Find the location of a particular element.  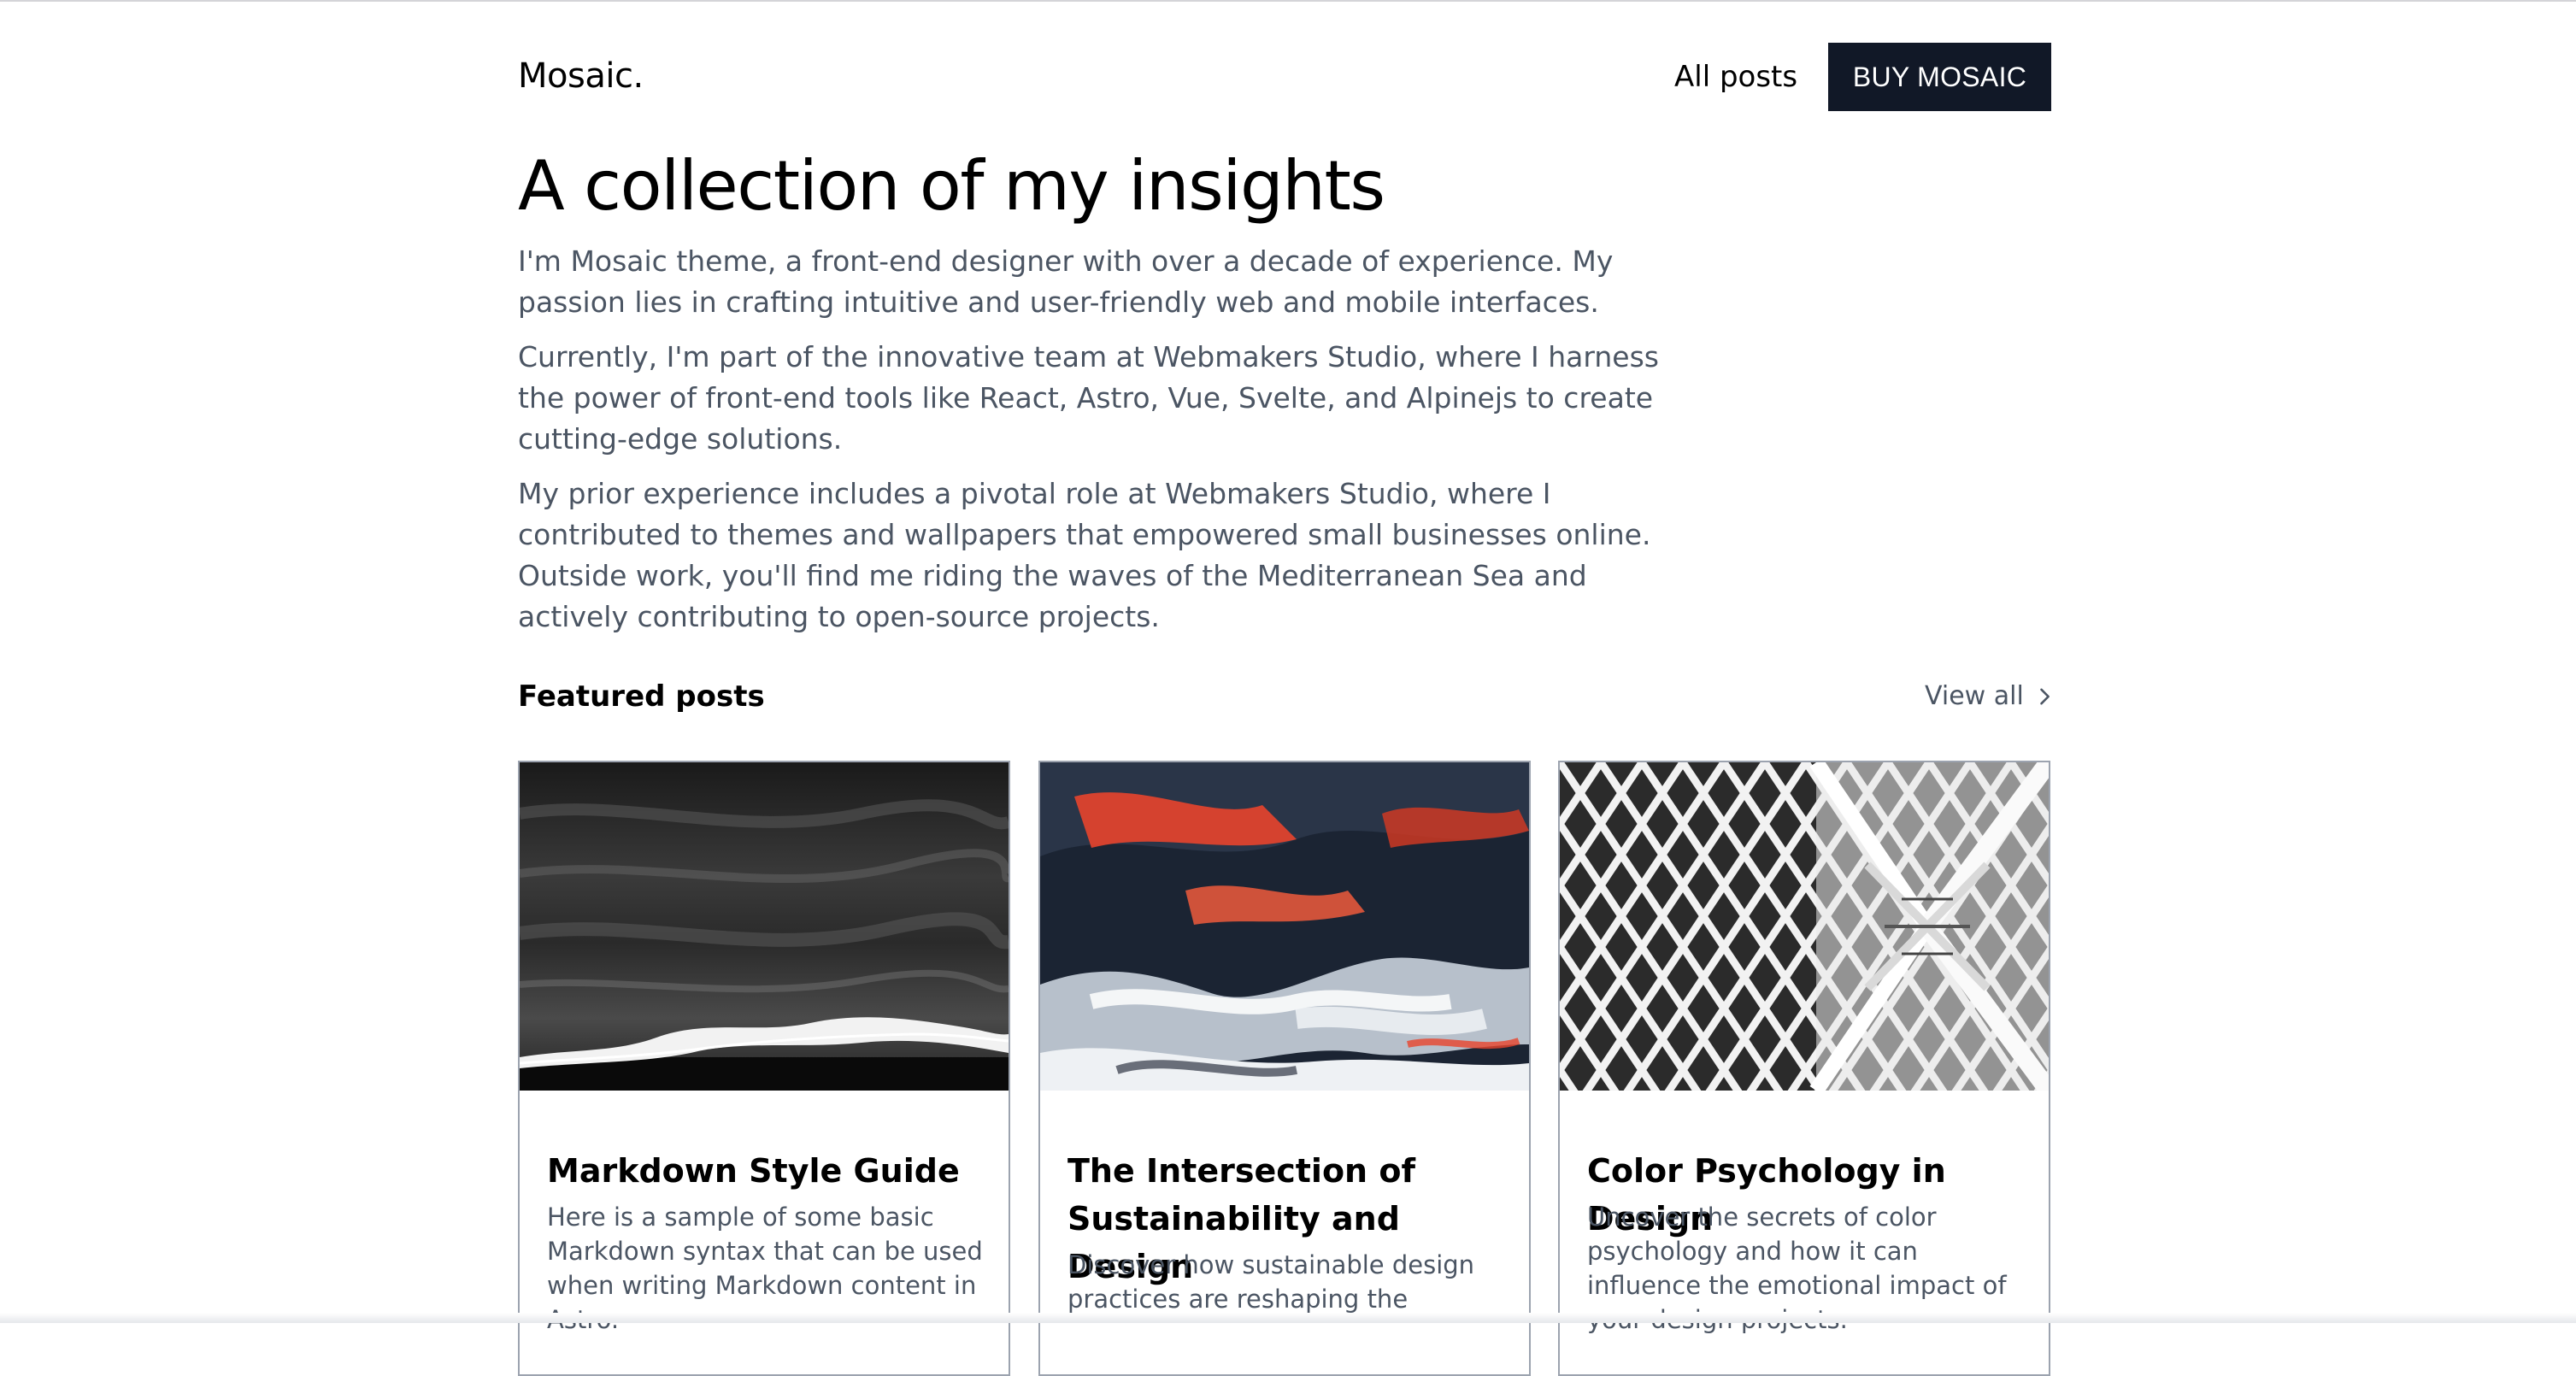

site-header: Mosaic. All posts BUY MOSAIC is located at coordinates (1284, 77).